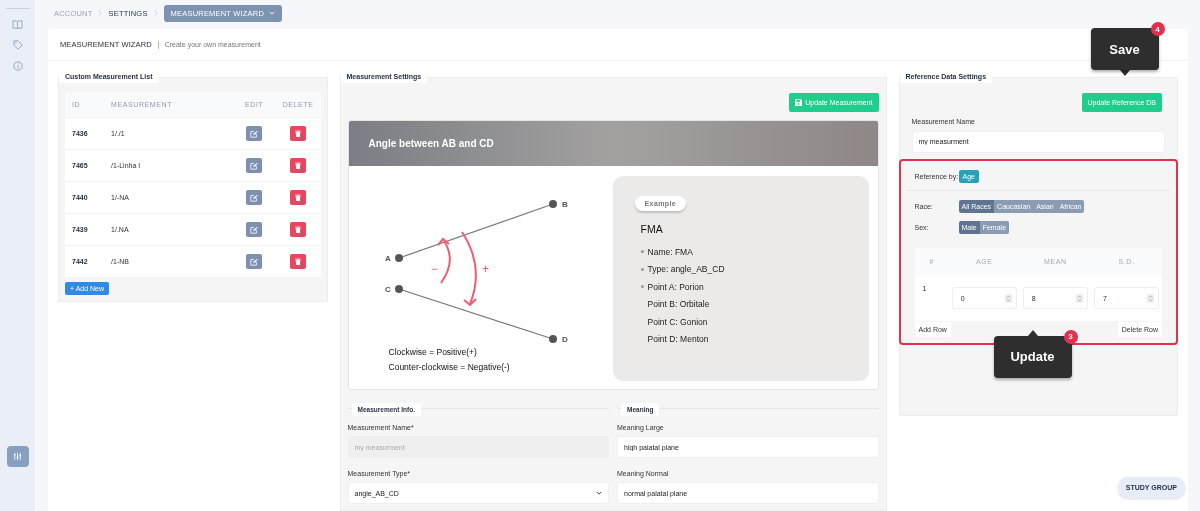 This screenshot has width=1200, height=511. What do you see at coordinates (17, 66) in the screenshot?
I see `info-icon` at bounding box center [17, 66].